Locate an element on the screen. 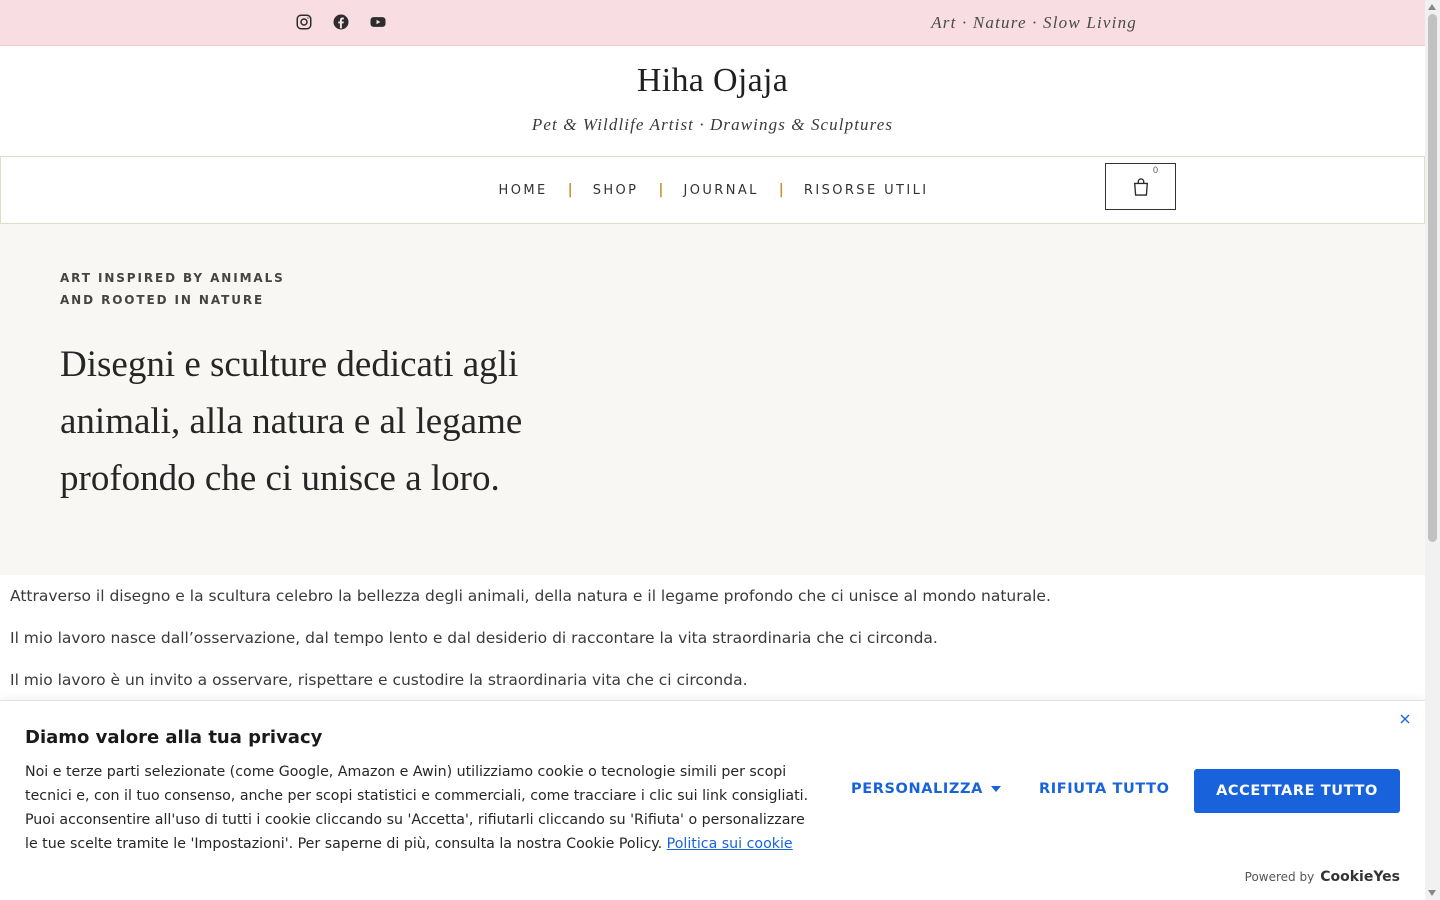 The width and height of the screenshot is (1440, 900). nav-menu: HOME | SHOP | JOURNAL | RISORSE UTILI is located at coordinates (713, 190).